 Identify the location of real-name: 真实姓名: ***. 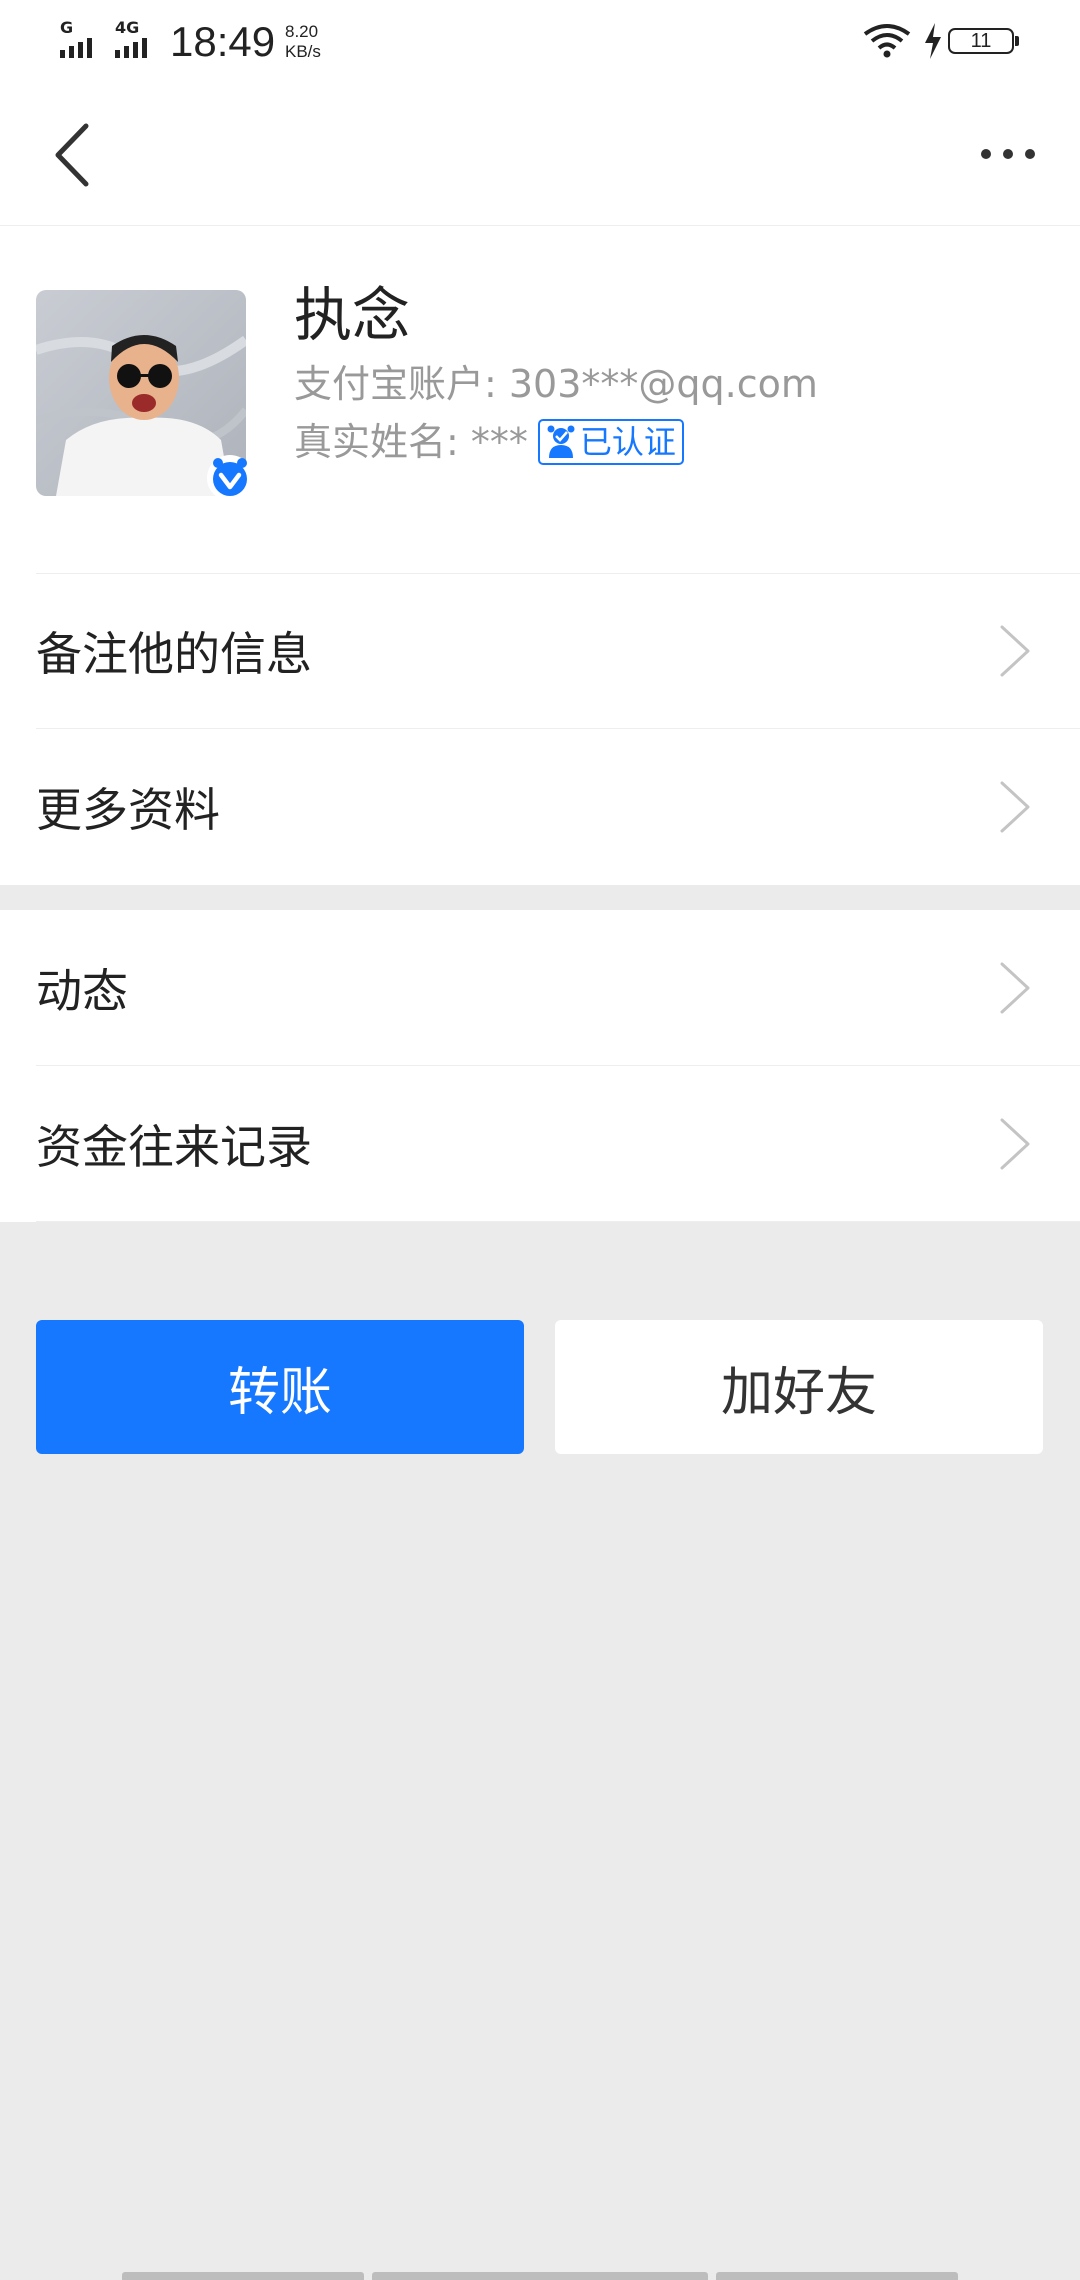
(411, 442).